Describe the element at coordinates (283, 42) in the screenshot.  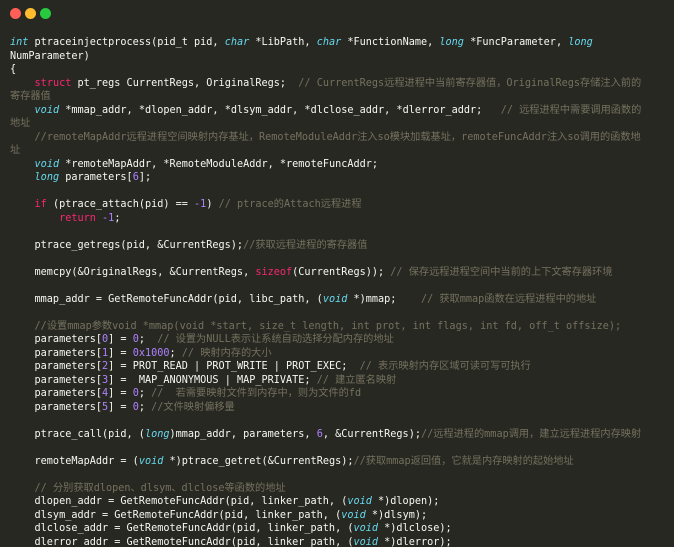
I see `code-token: *LibPath,` at that location.